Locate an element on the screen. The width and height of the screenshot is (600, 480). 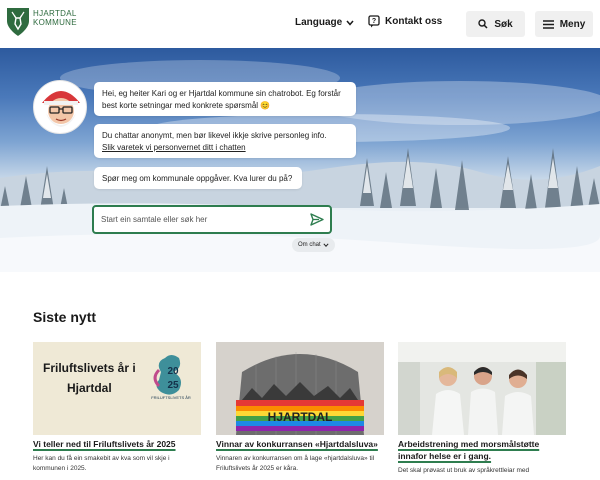
search-label: Søk is located at coordinates (503, 24).